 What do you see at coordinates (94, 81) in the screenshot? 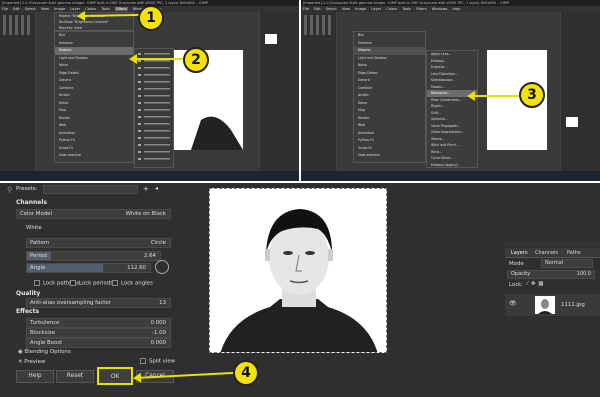
I see `menu-item-generic: Generic` at bounding box center [94, 81].